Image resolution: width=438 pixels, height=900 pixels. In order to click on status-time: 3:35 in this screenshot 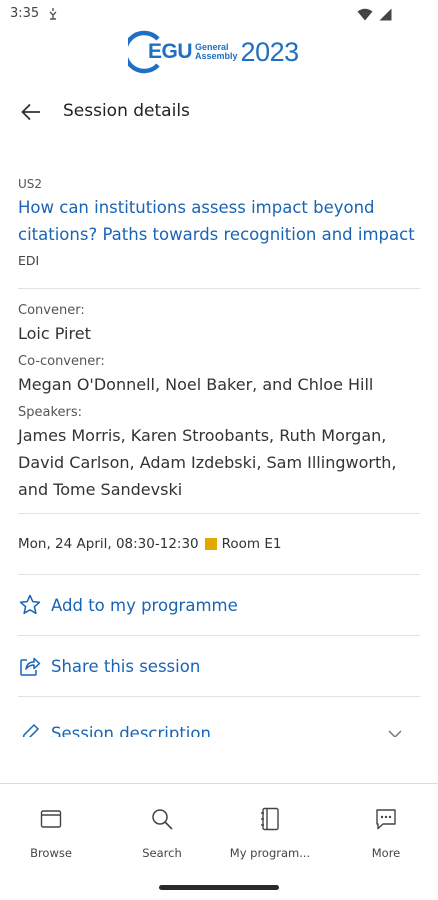, I will do `click(25, 13)`.